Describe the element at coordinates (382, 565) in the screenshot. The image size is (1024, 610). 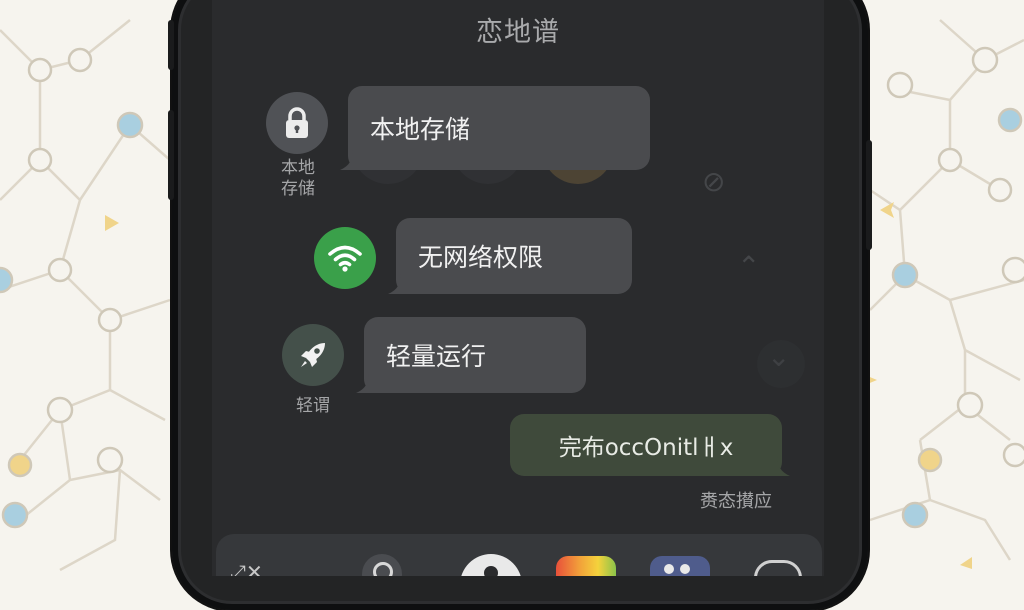
I see `search-icon` at that location.